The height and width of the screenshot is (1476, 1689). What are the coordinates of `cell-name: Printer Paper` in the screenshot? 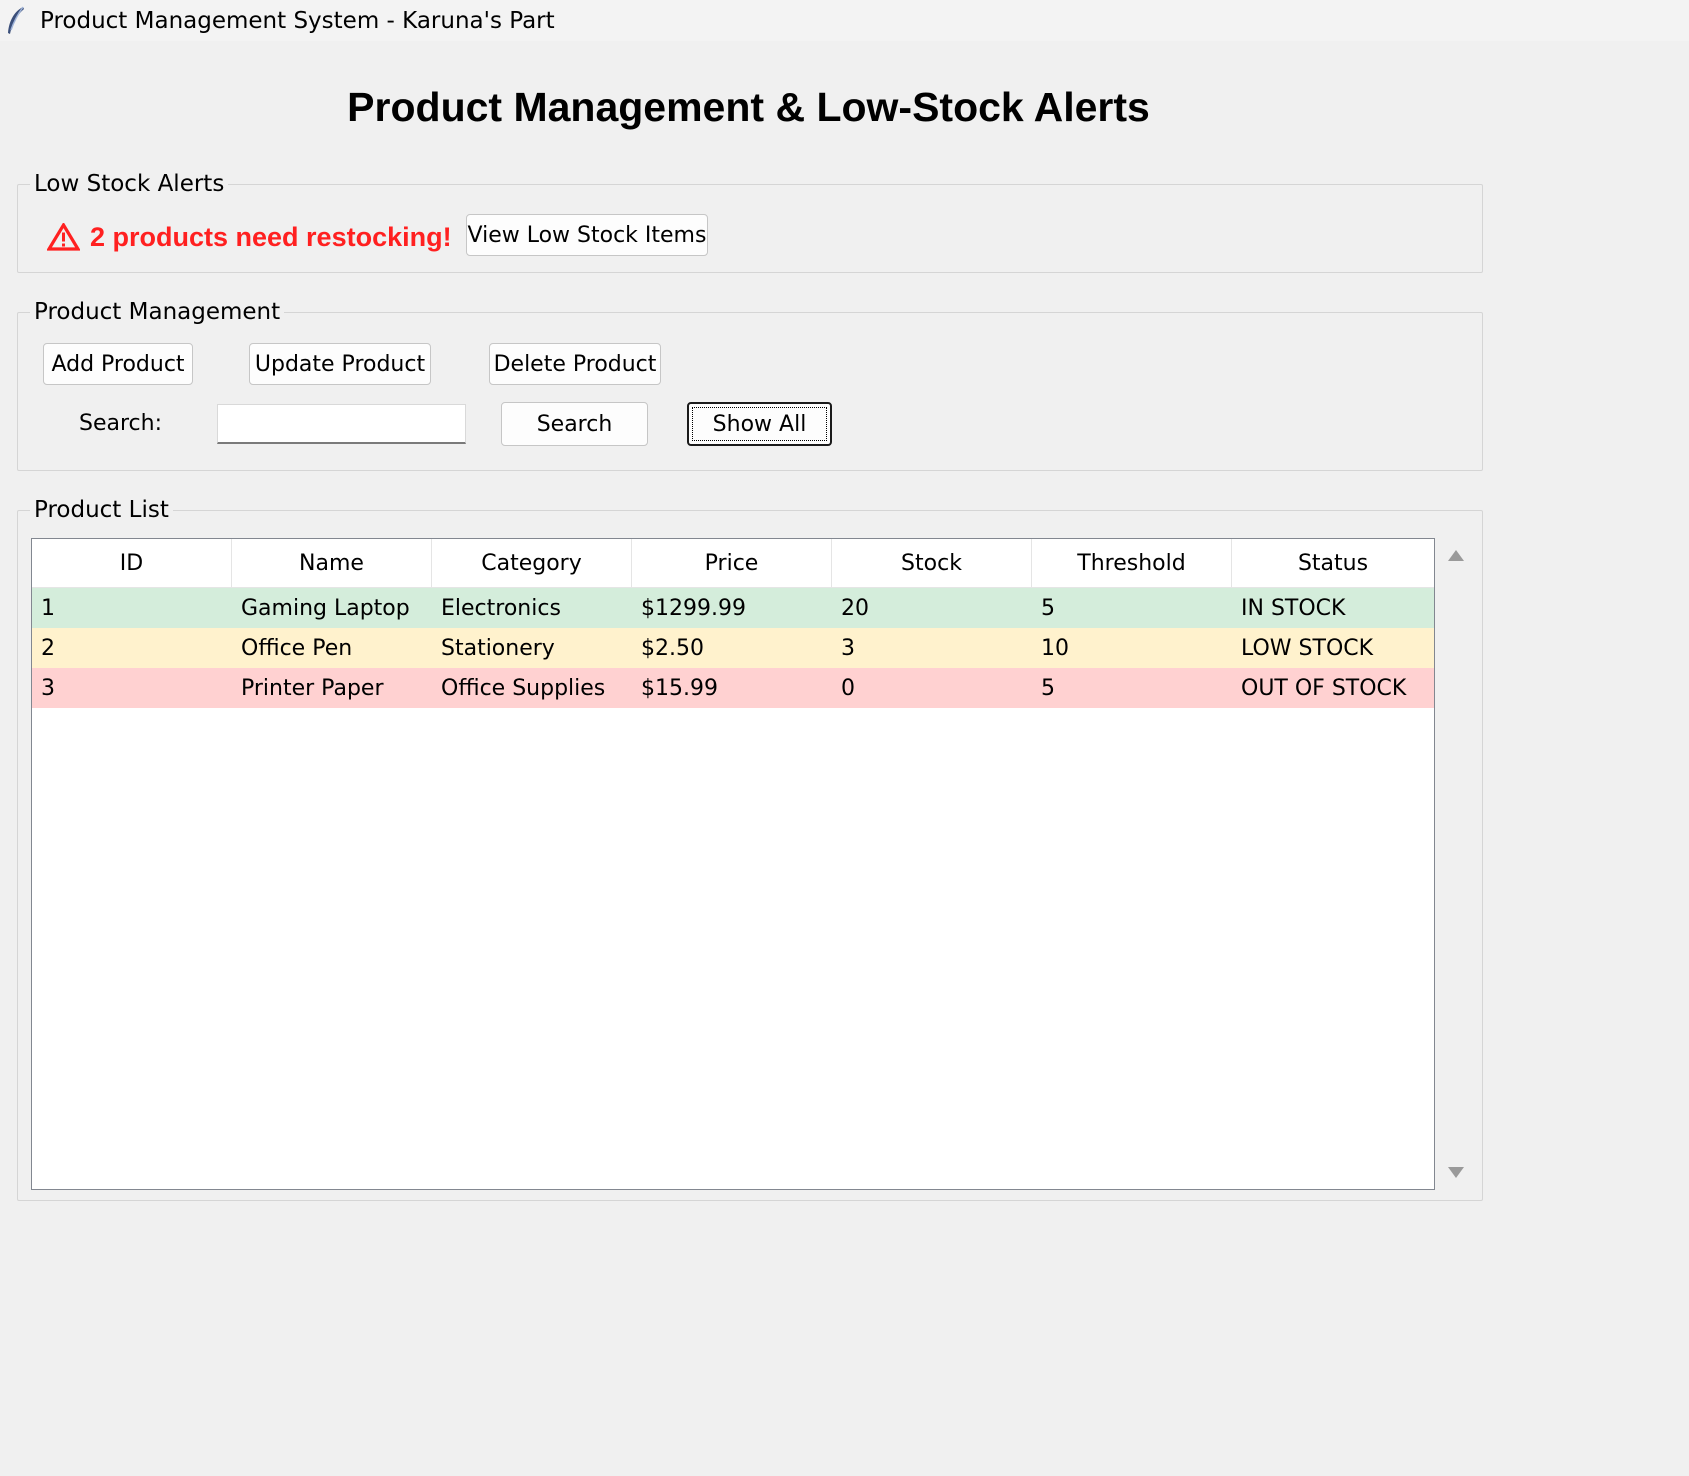 It's located at (312, 688).